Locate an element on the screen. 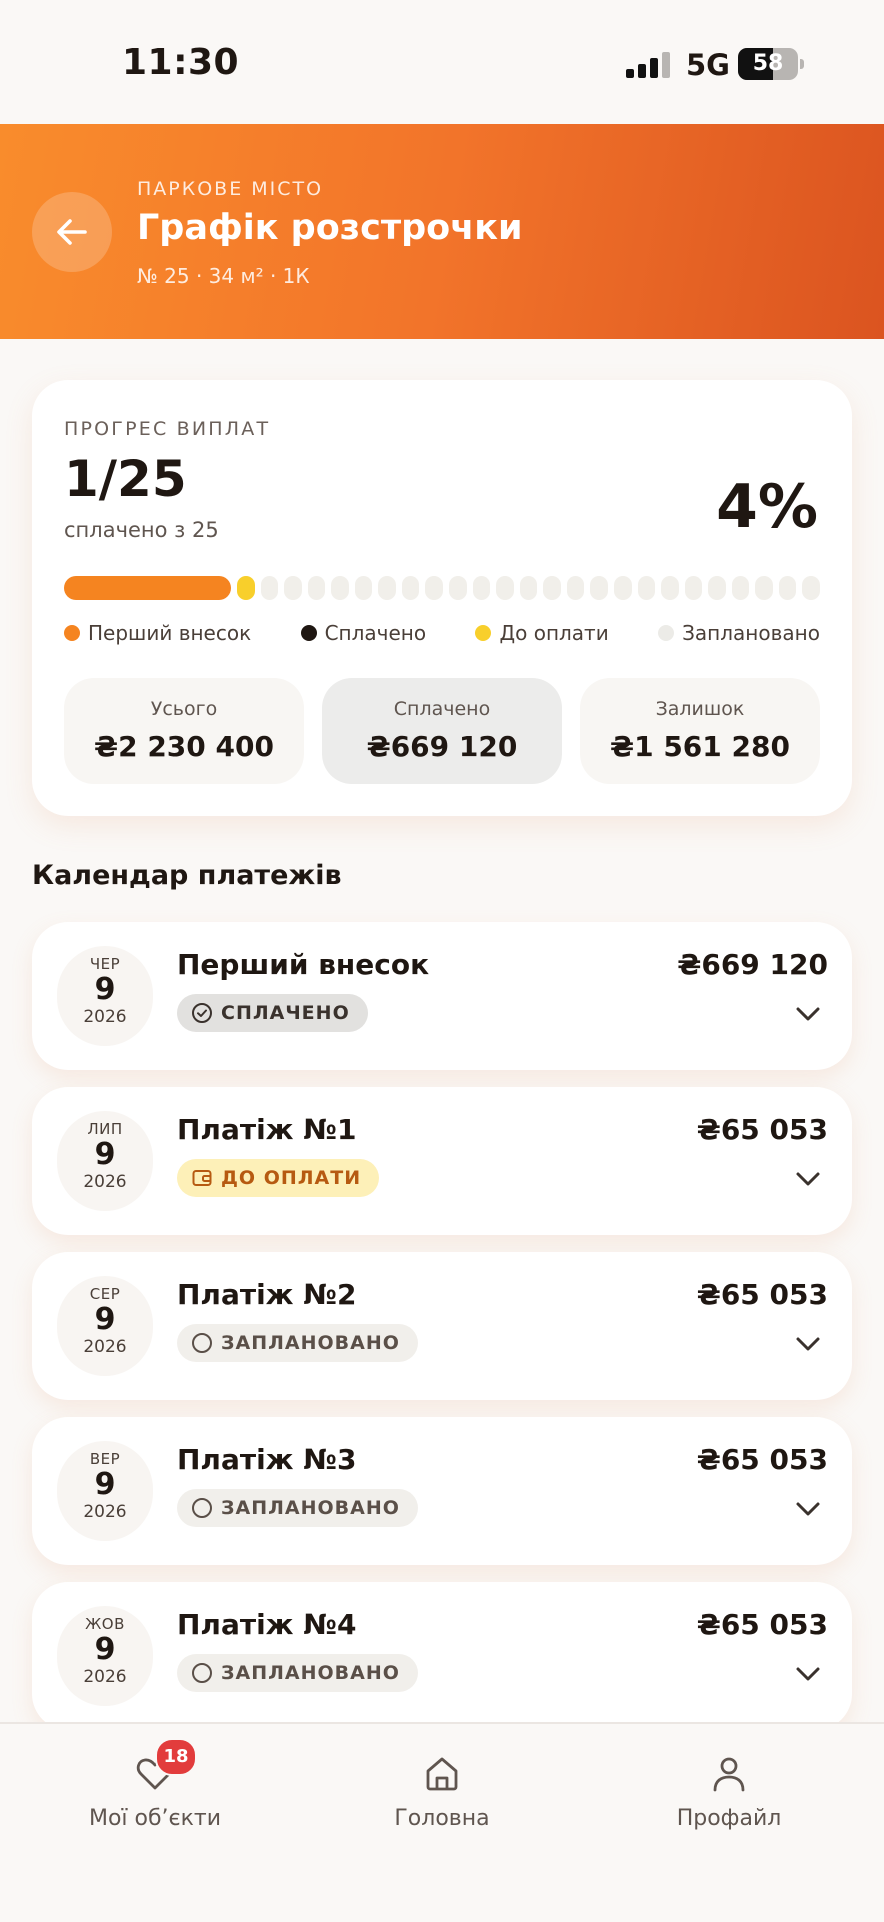 The width and height of the screenshot is (884, 1922). payment-title: Платіж №3 is located at coordinates (267, 1459).